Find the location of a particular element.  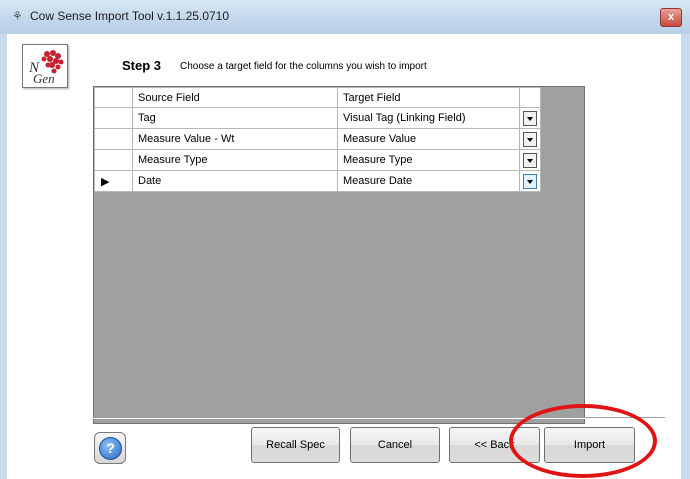

recall-spec-button: Recall Spec is located at coordinates (295, 445).